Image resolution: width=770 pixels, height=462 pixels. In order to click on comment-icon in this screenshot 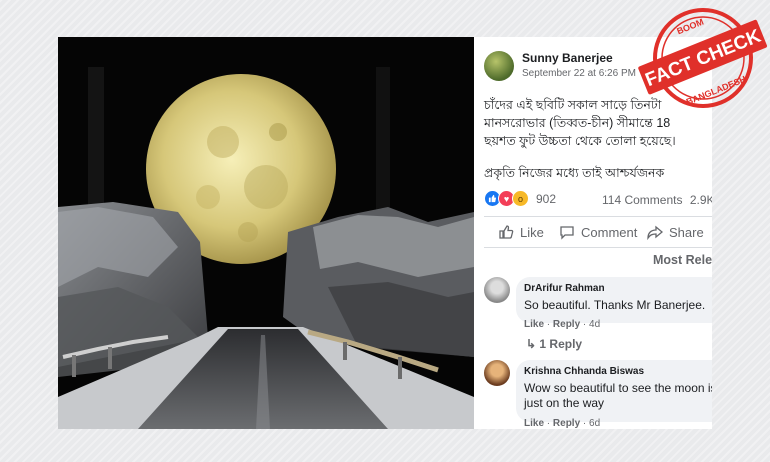, I will do `click(567, 233)`.